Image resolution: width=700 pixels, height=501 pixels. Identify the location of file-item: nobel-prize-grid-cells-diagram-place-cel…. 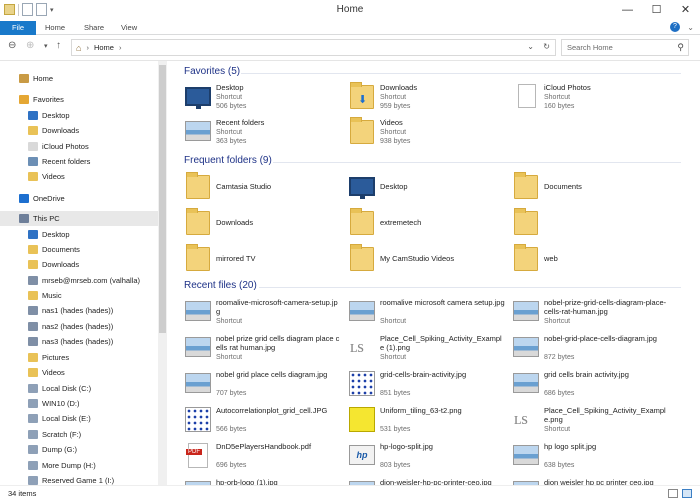
(592, 314).